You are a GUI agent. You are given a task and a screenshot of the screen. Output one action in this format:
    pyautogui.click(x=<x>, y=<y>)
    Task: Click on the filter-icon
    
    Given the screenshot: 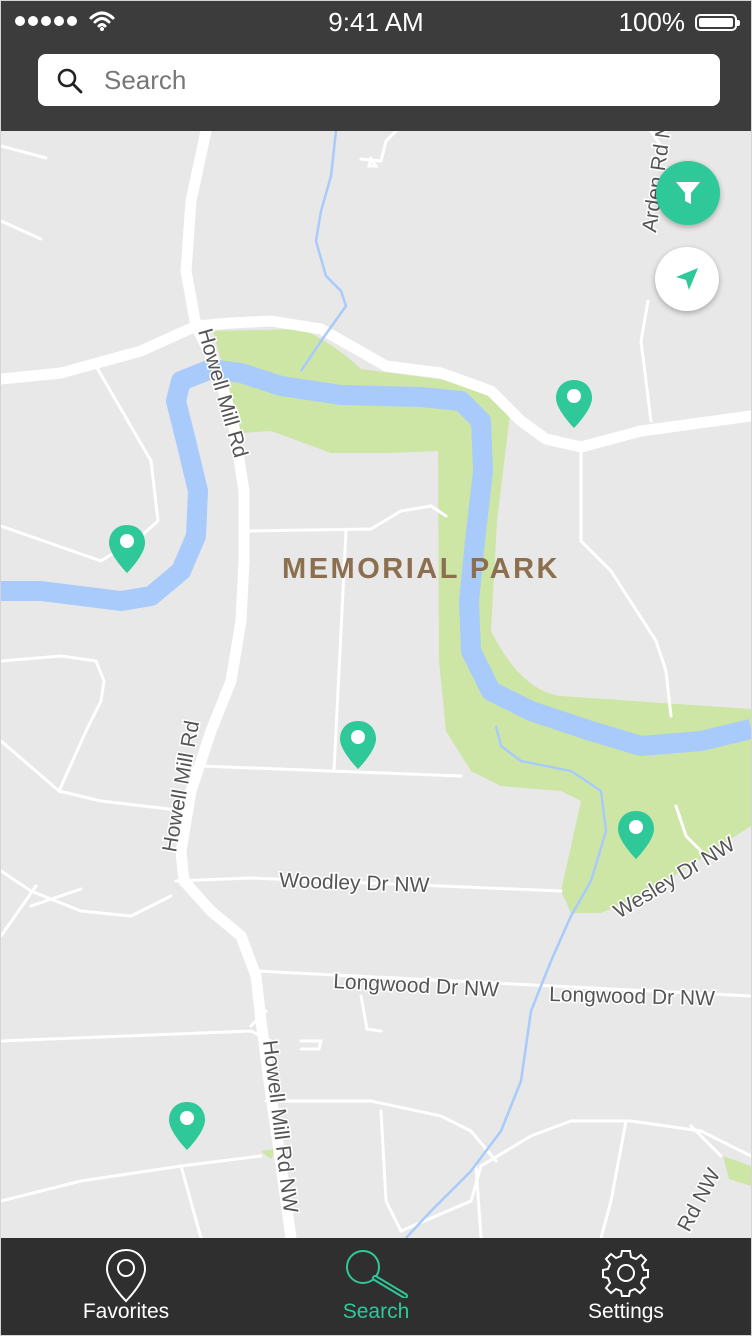 What is the action you would take?
    pyautogui.click(x=688, y=193)
    